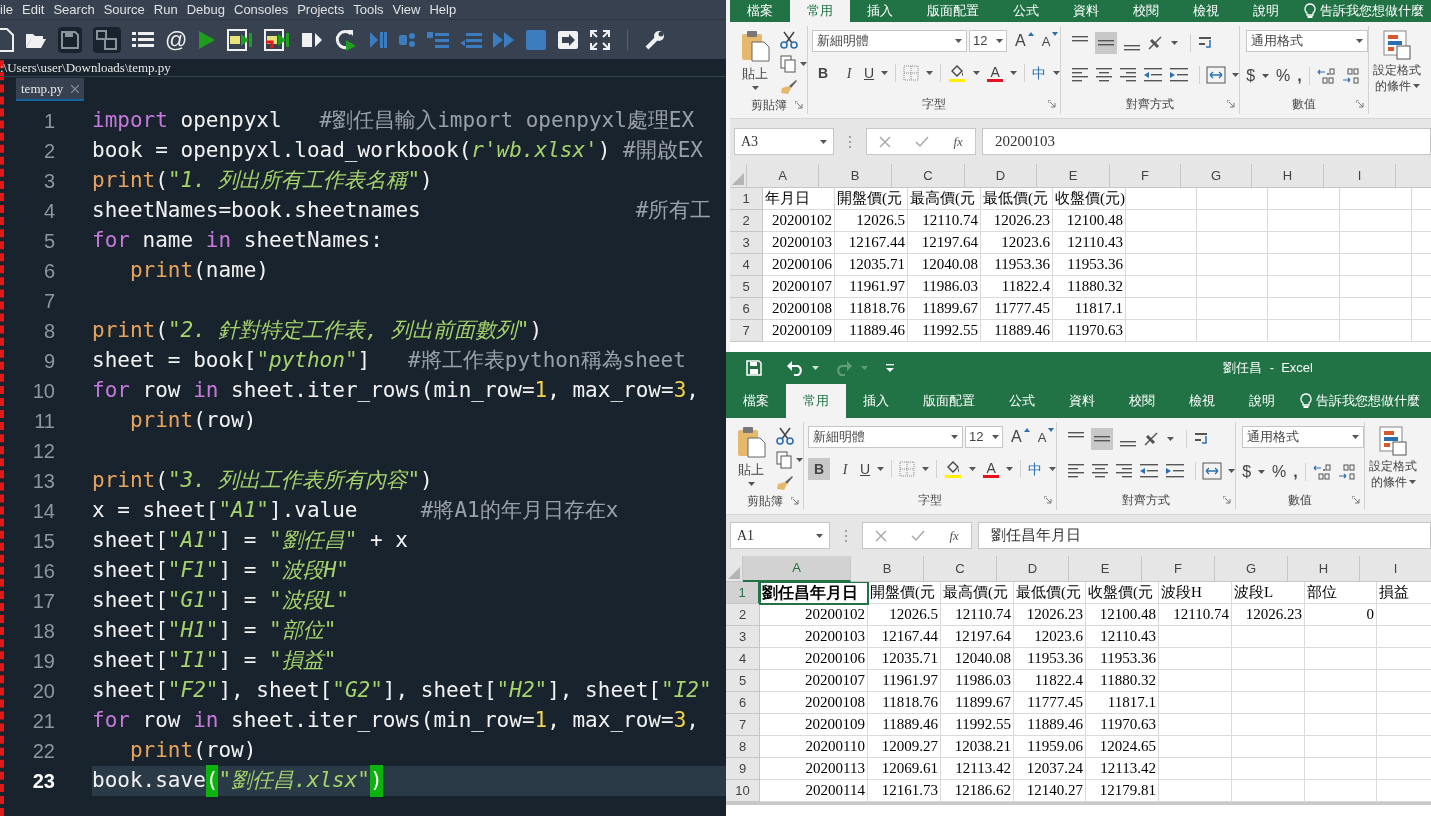  I want to click on percent-button: %, so click(1279, 472).